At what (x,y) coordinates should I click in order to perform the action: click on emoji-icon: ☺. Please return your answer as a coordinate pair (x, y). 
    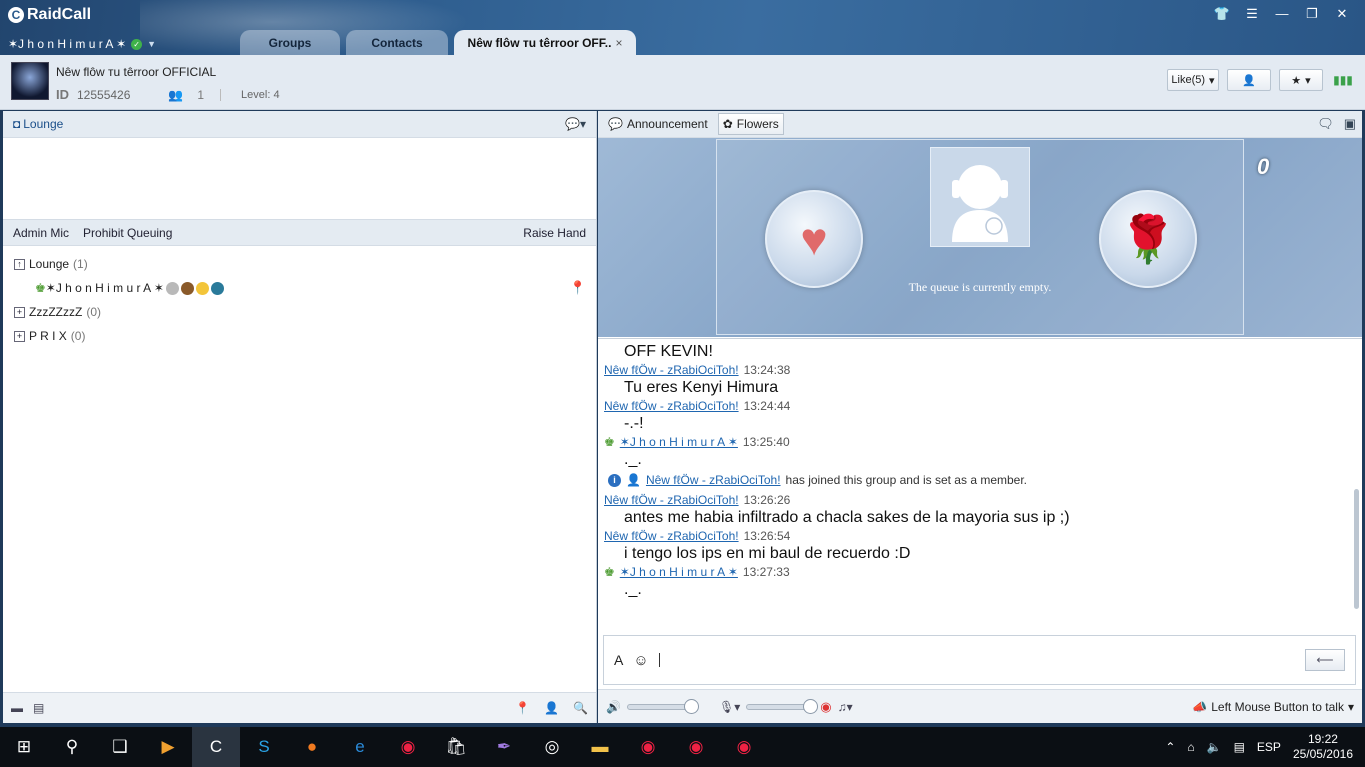
    Looking at the image, I should click on (640, 660).